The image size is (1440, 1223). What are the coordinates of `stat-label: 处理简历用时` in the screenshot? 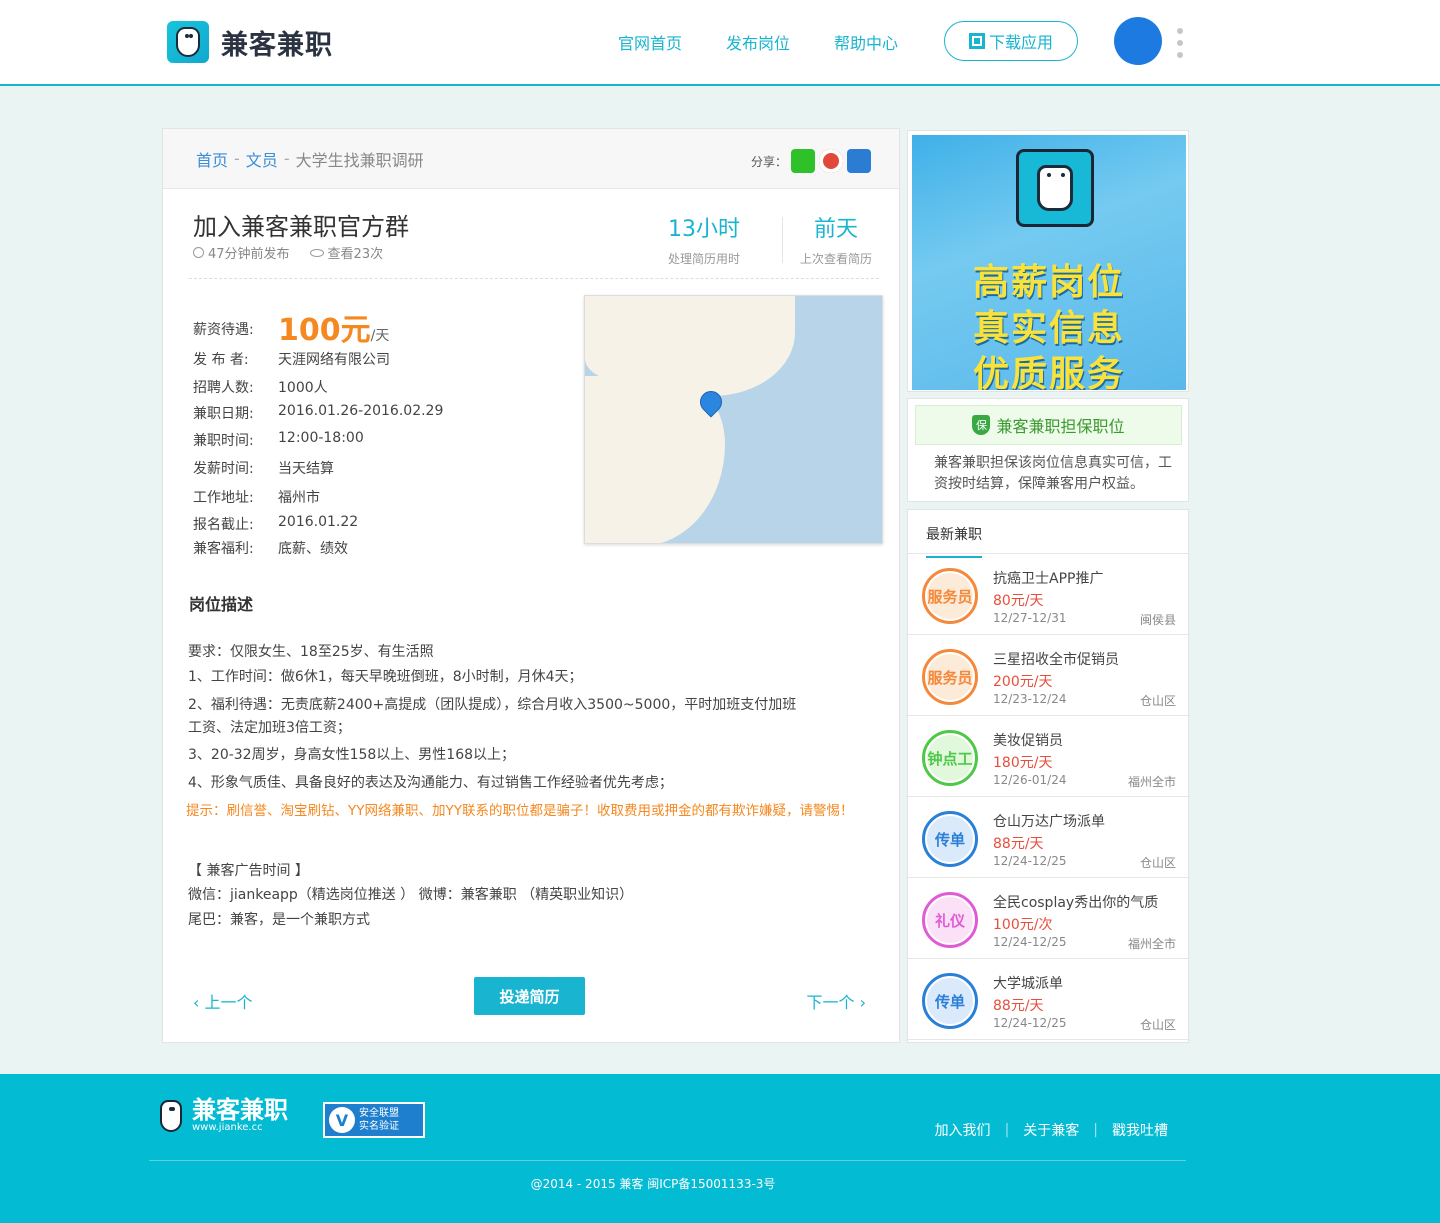 It's located at (704, 259).